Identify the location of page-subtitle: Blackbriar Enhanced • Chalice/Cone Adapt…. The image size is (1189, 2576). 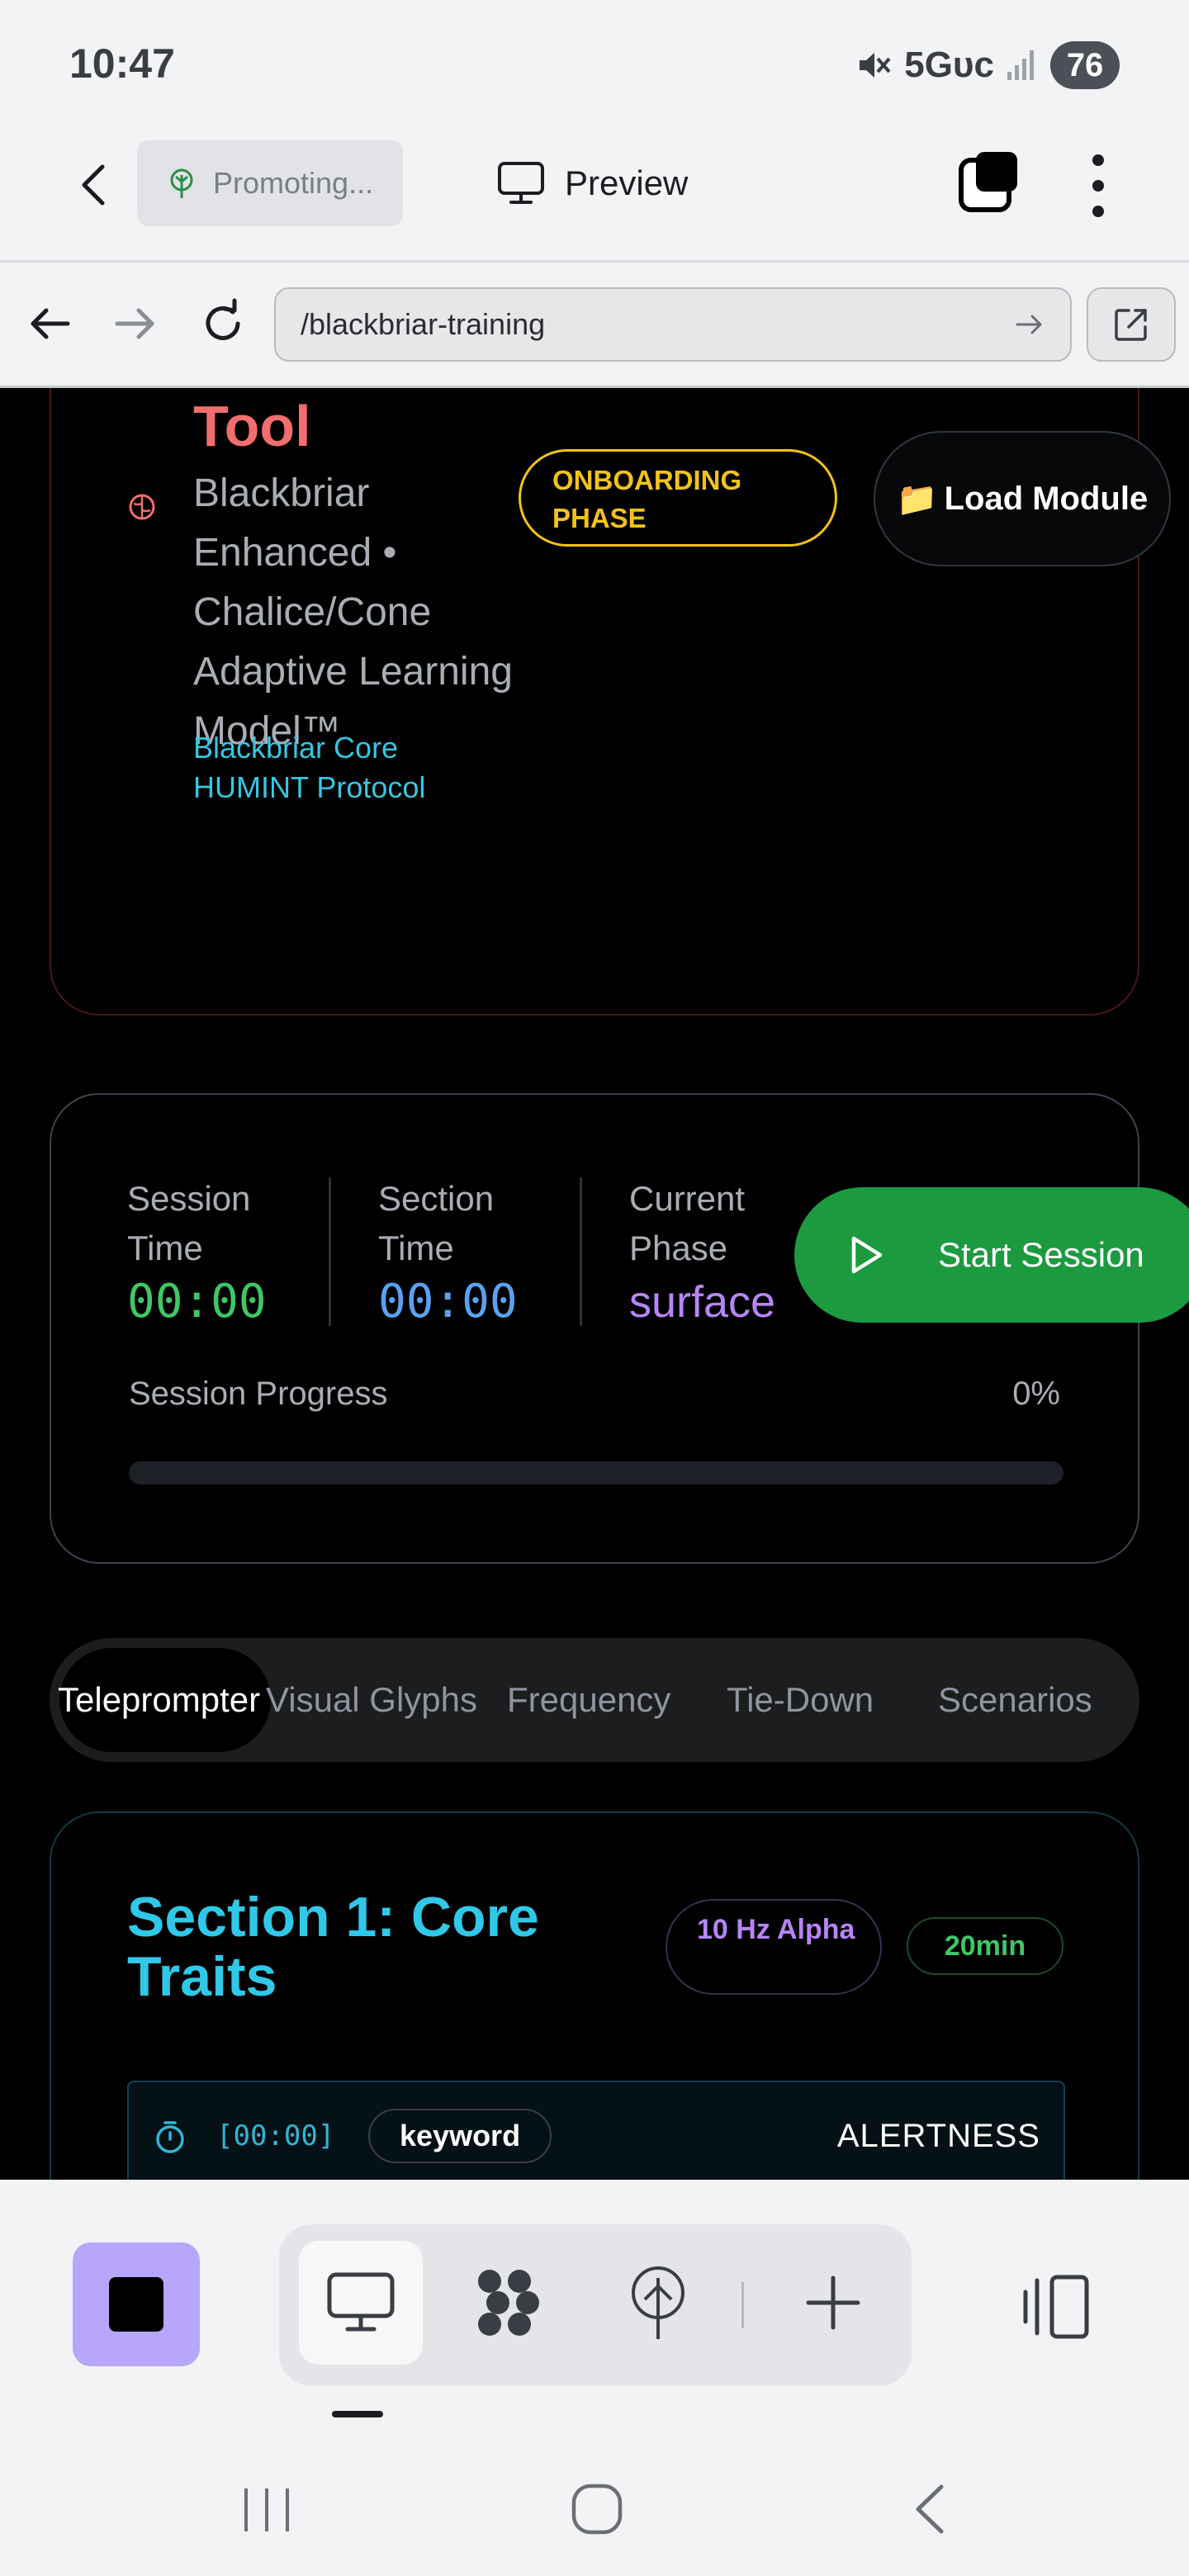
(353, 612).